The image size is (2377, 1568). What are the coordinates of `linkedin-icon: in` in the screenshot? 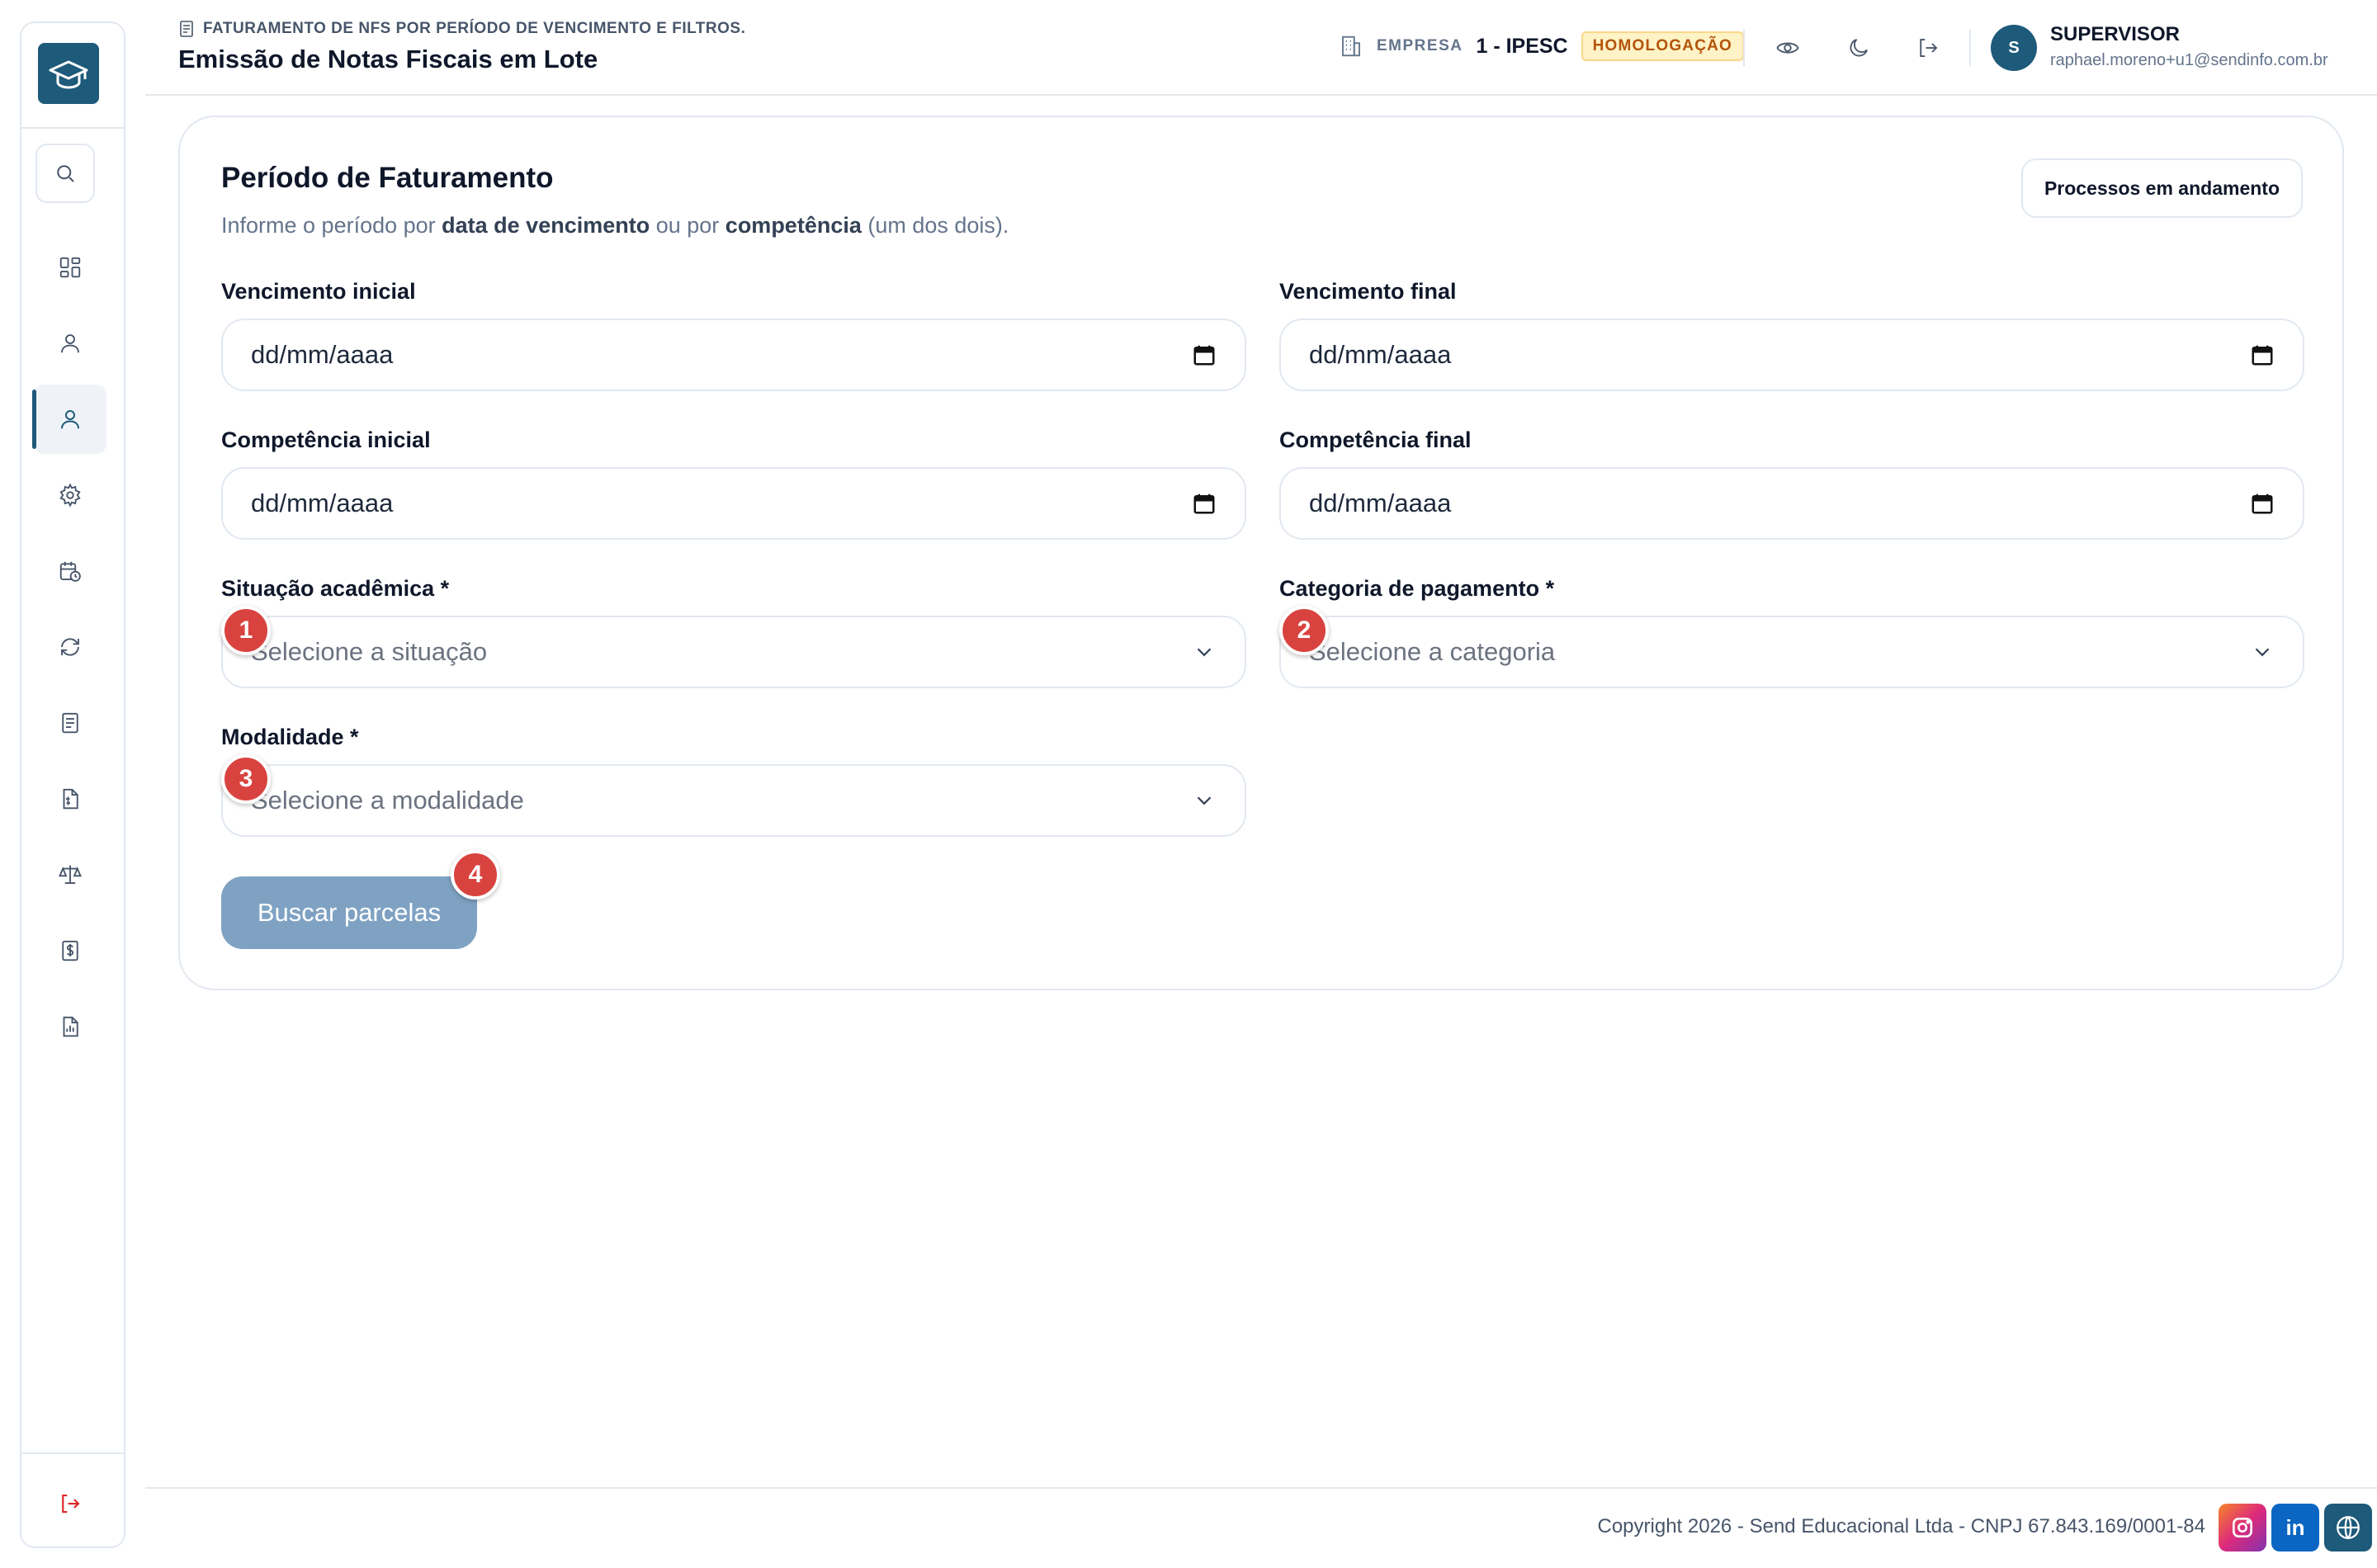 It's located at (2295, 1527).